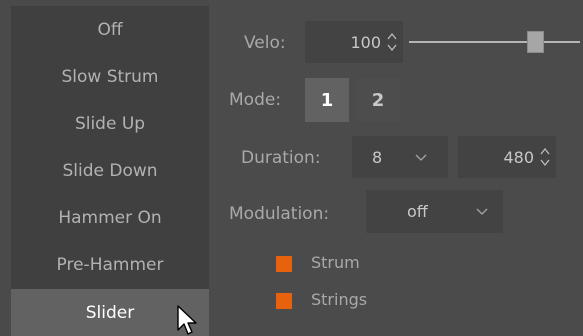  What do you see at coordinates (279, 214) in the screenshot?
I see `modulation-label: Modulation:` at bounding box center [279, 214].